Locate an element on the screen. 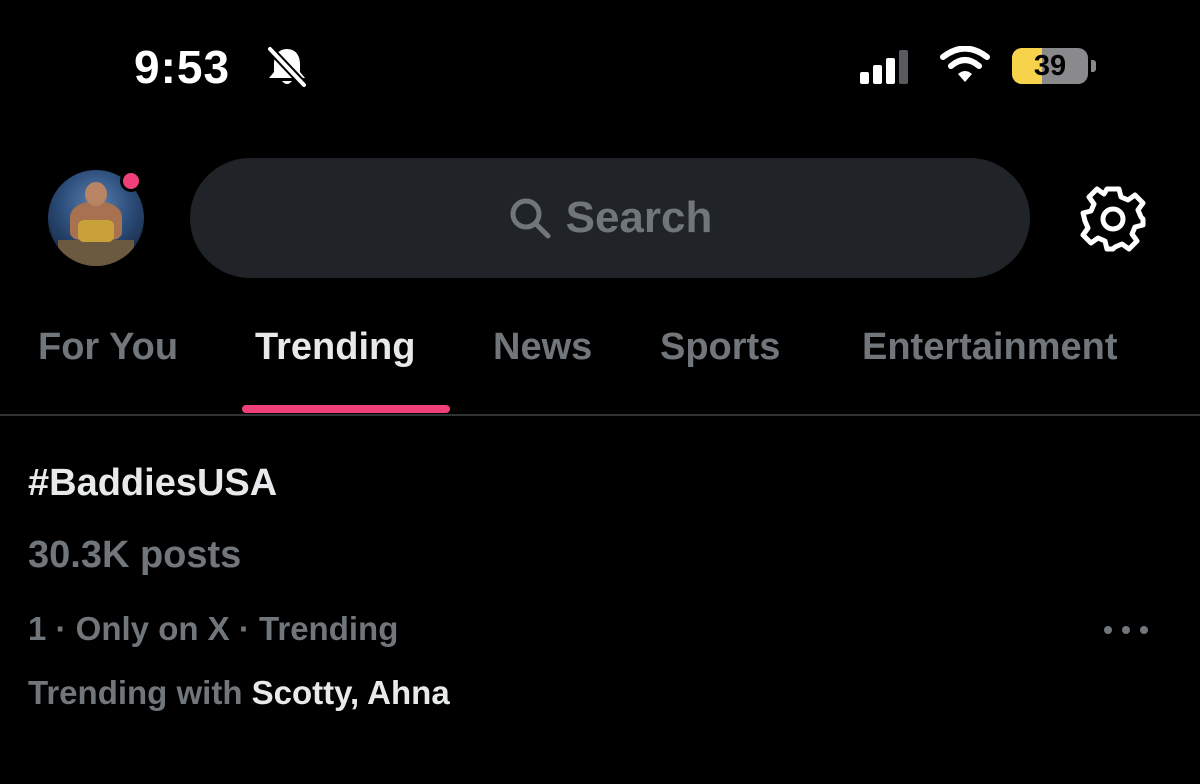 The width and height of the screenshot is (1200, 784). battery-cap is located at coordinates (1093, 66).